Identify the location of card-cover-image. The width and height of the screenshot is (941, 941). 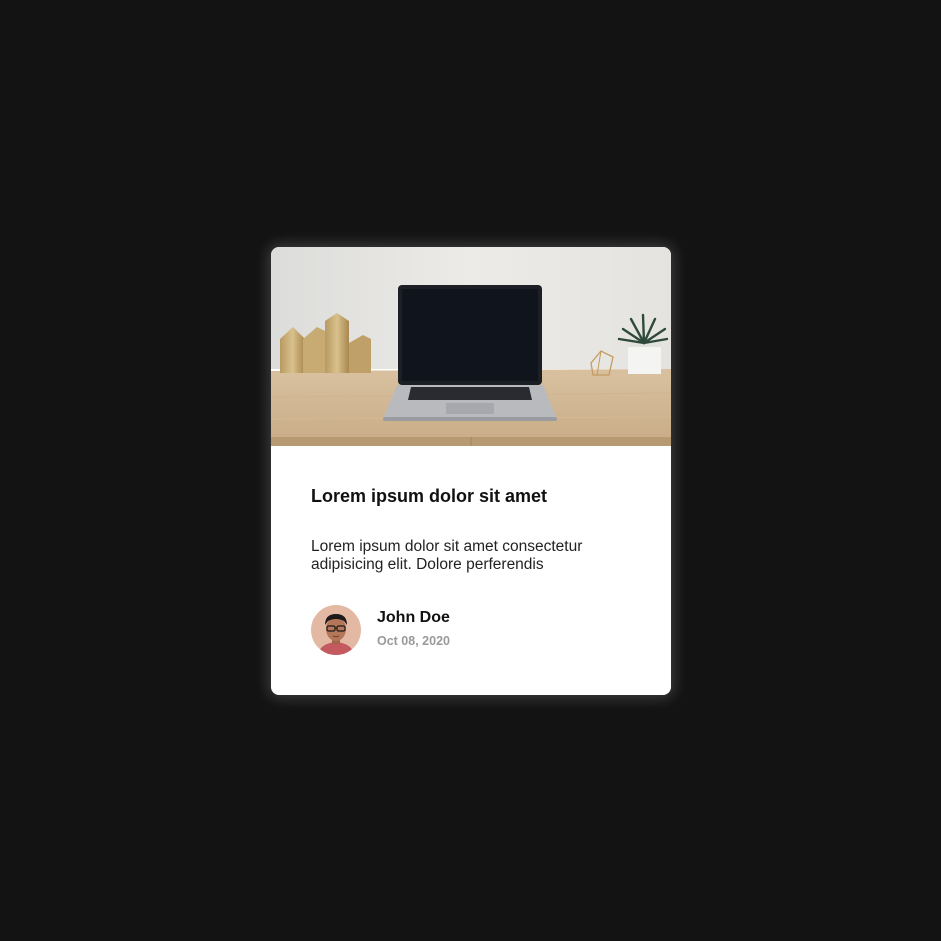
(471, 346).